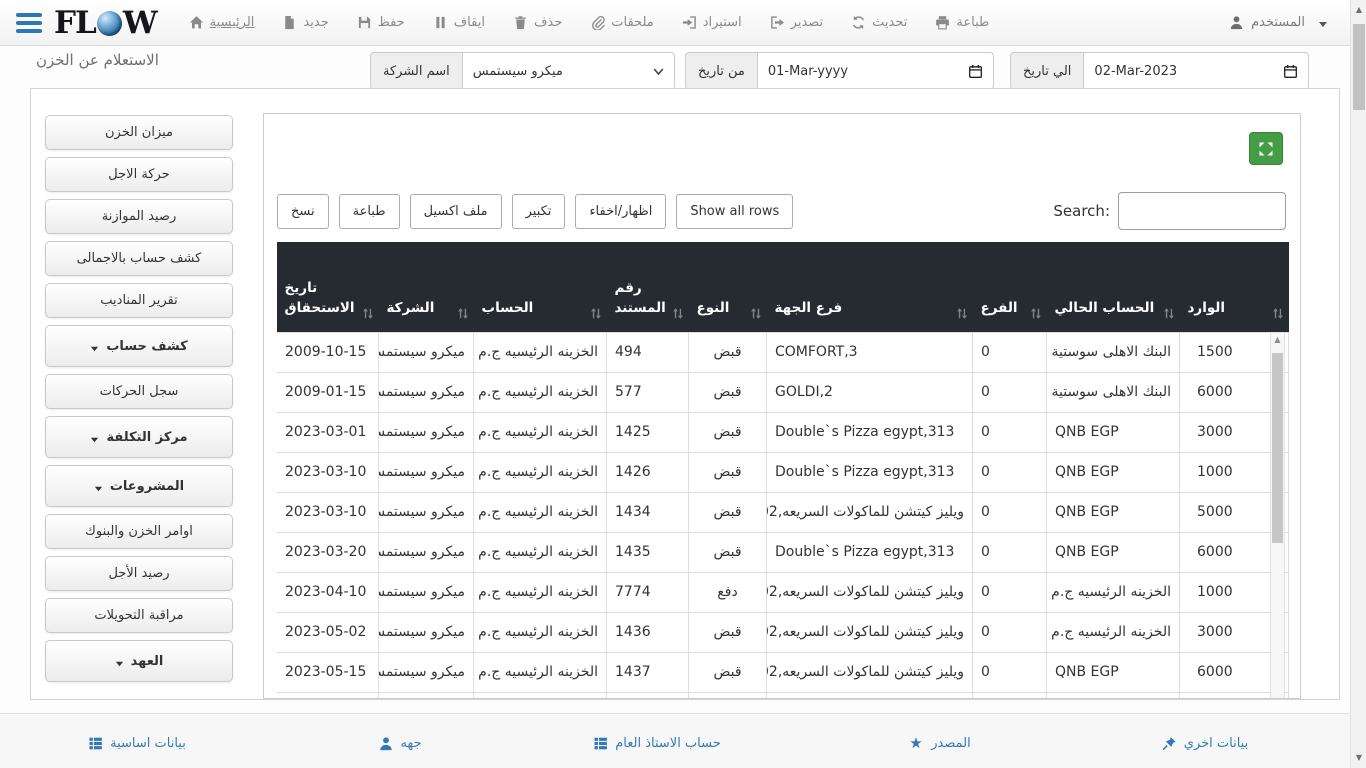 This screenshot has width=1366, height=768. I want to click on nav-item-home: الرئيسية, so click(222, 23).